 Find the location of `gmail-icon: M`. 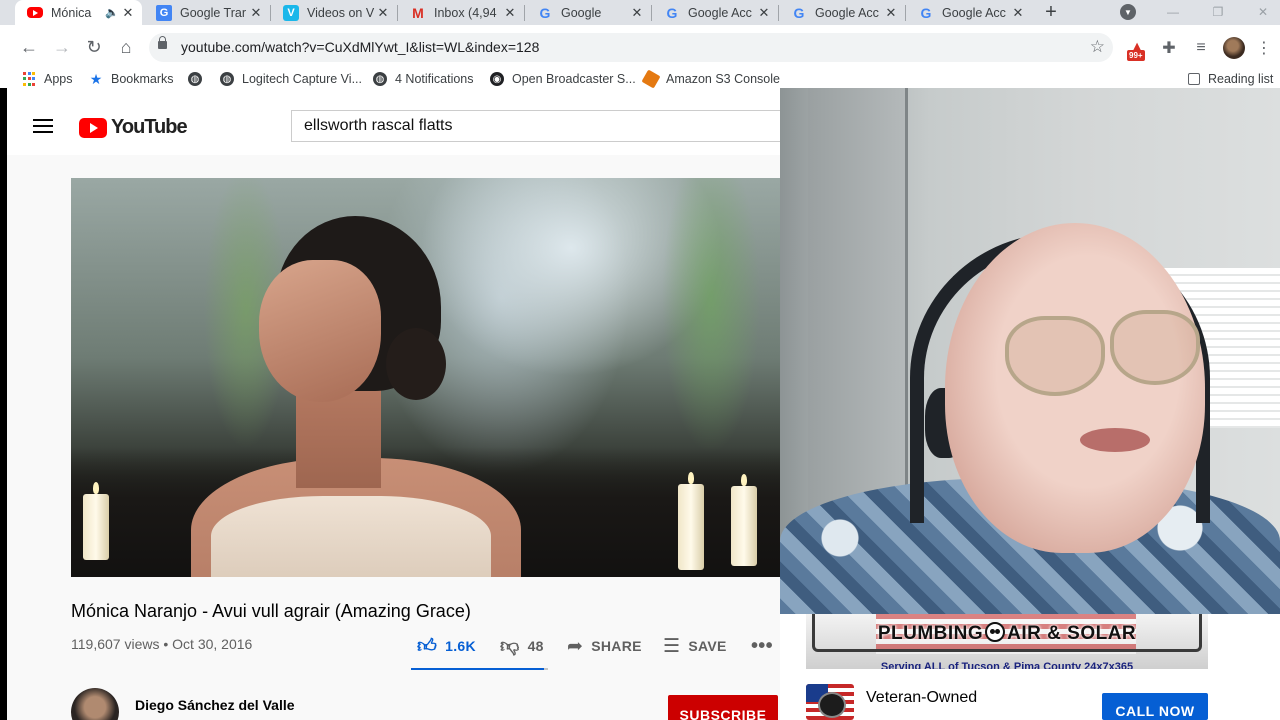

gmail-icon: M is located at coordinates (418, 12).